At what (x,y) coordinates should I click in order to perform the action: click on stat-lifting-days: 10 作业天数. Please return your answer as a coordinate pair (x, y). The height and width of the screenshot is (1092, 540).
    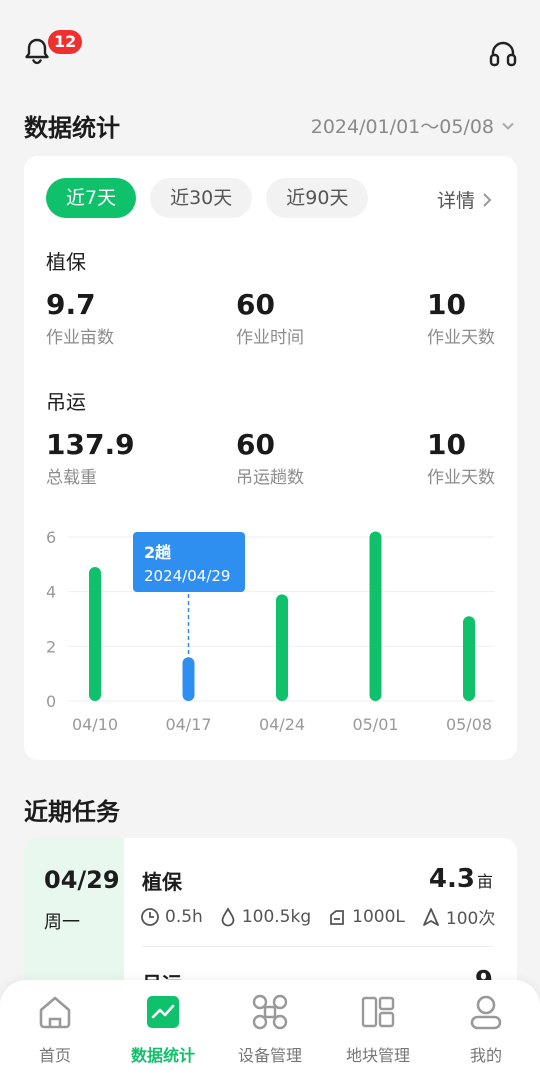
    Looking at the image, I should click on (461, 458).